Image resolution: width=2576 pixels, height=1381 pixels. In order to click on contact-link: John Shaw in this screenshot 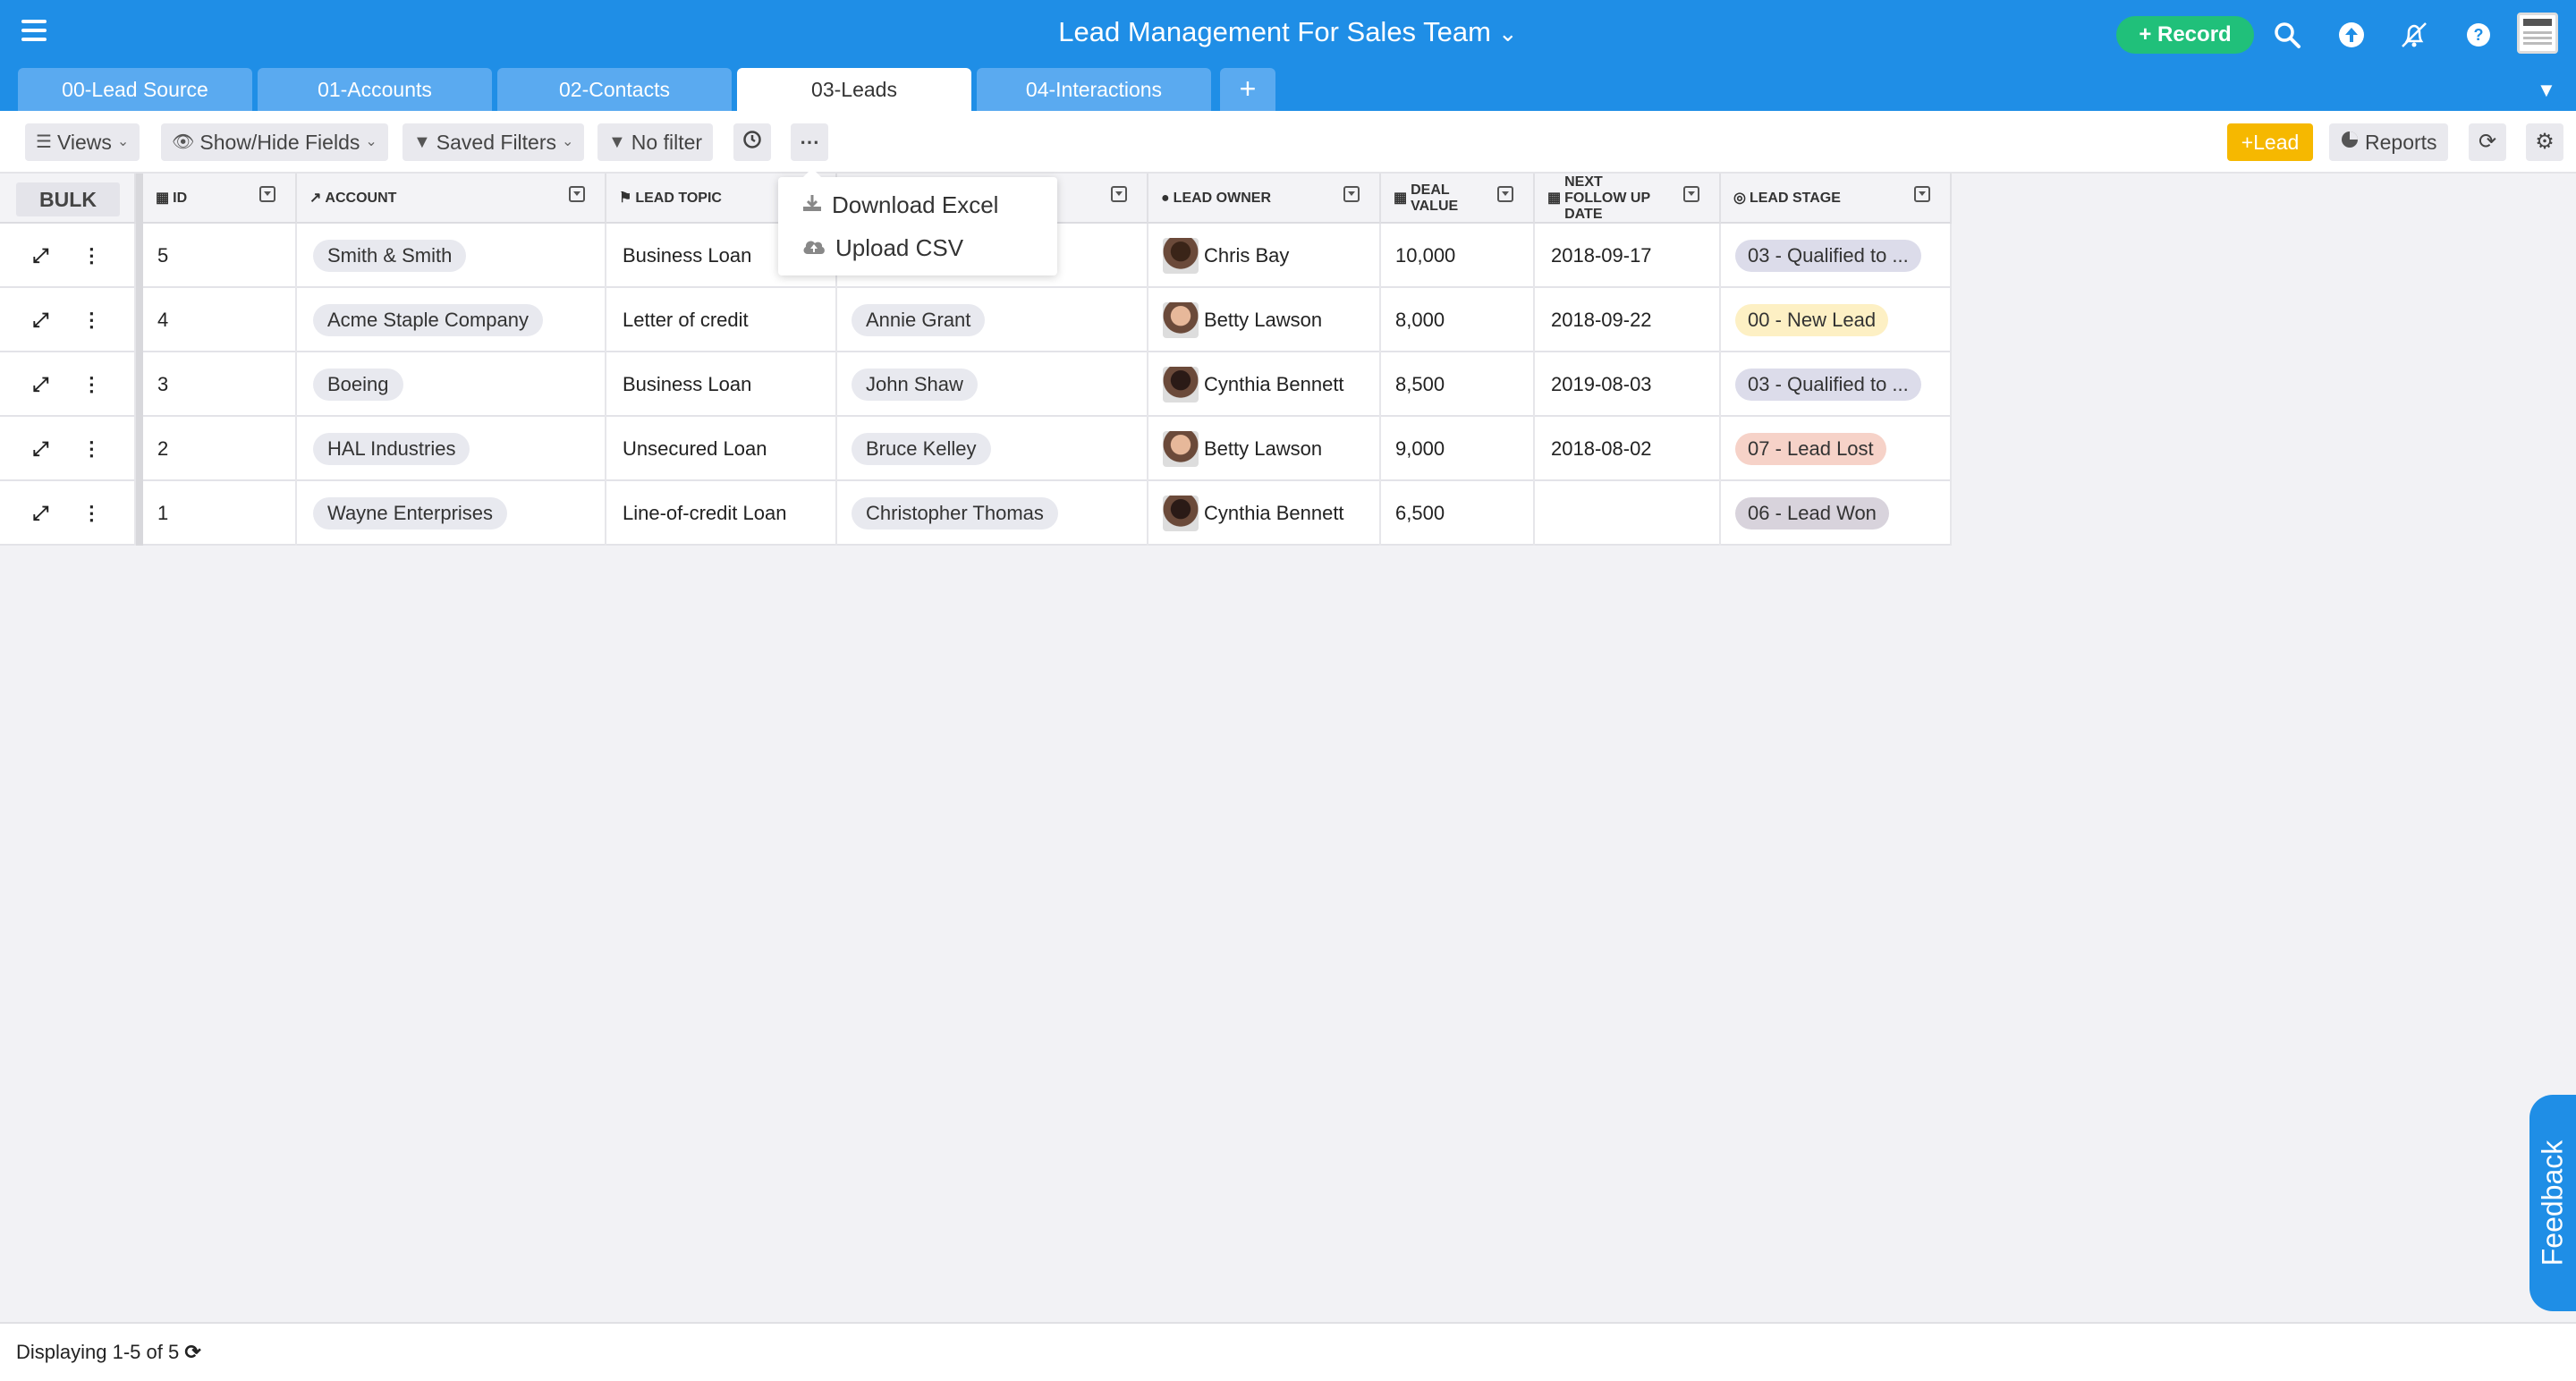, I will do `click(915, 385)`.